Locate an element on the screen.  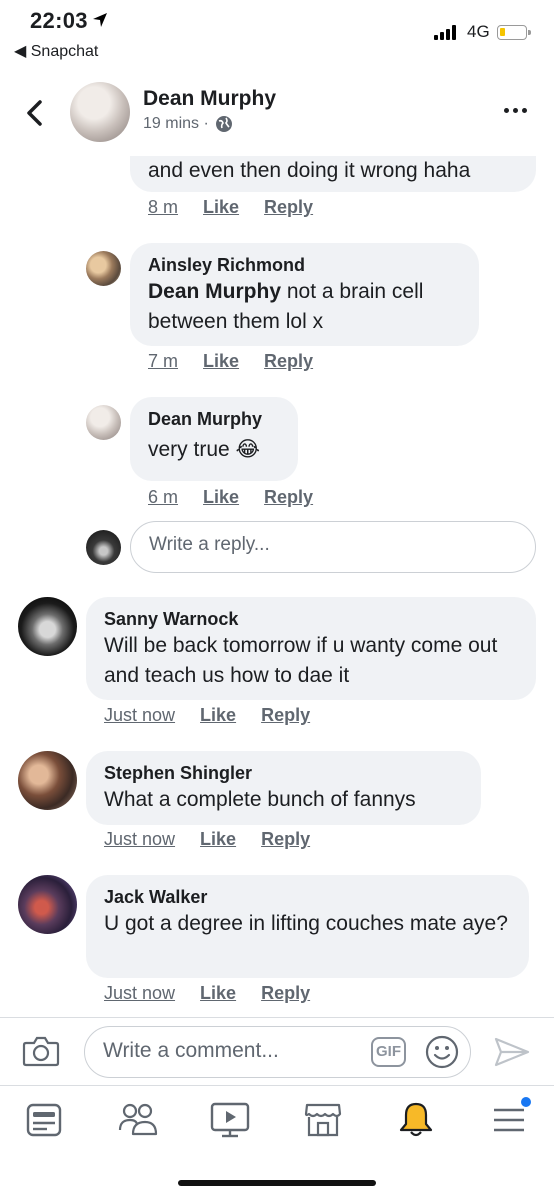
groups-icon is located at coordinates (138, 1119).